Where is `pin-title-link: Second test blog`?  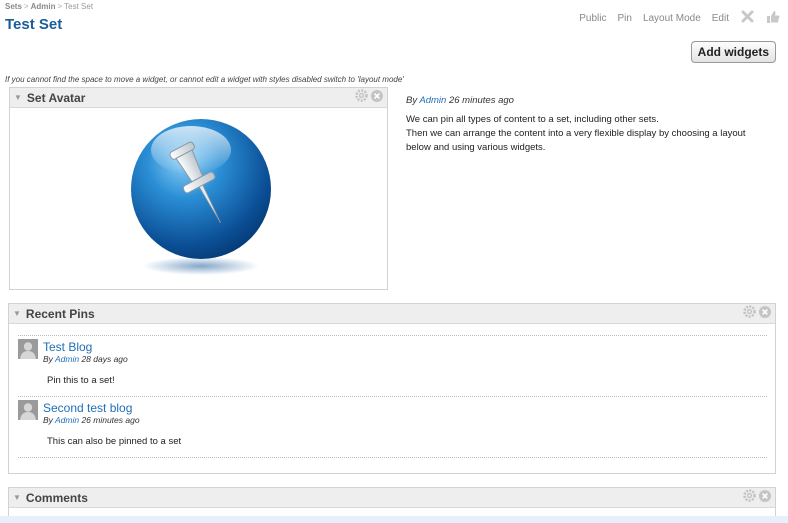
pin-title-link: Second test blog is located at coordinates (87, 408).